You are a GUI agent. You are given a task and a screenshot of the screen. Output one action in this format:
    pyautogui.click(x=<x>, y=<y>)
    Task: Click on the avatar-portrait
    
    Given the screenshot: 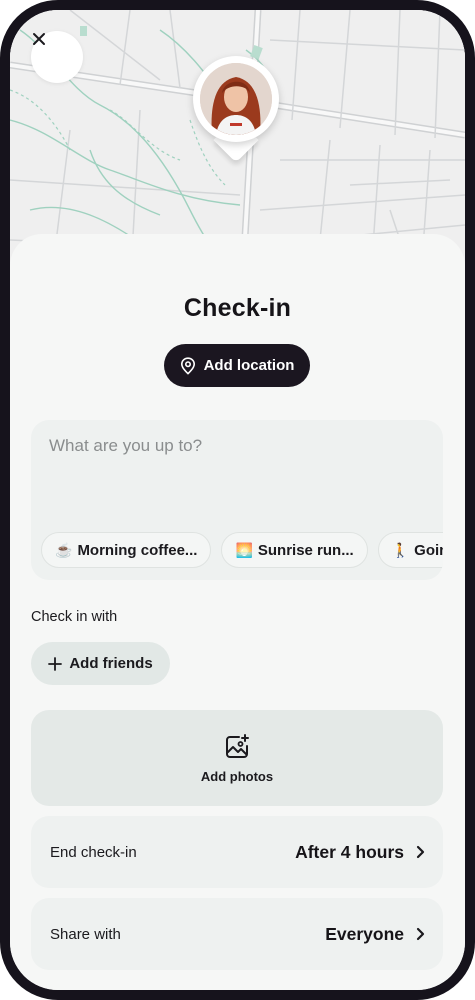 What is the action you would take?
    pyautogui.click(x=236, y=99)
    